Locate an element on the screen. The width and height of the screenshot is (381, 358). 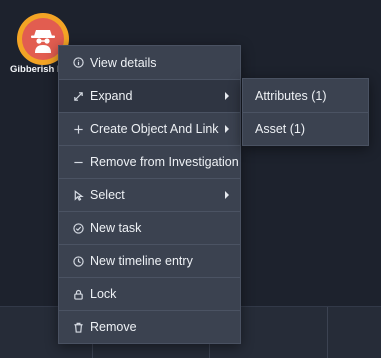
menu-item-label: Expand is located at coordinates (111, 96).